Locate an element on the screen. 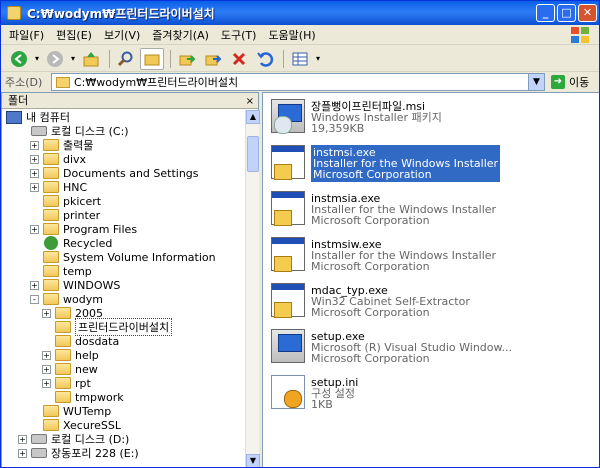  tree-item: Recycled is located at coordinates (71, 243).